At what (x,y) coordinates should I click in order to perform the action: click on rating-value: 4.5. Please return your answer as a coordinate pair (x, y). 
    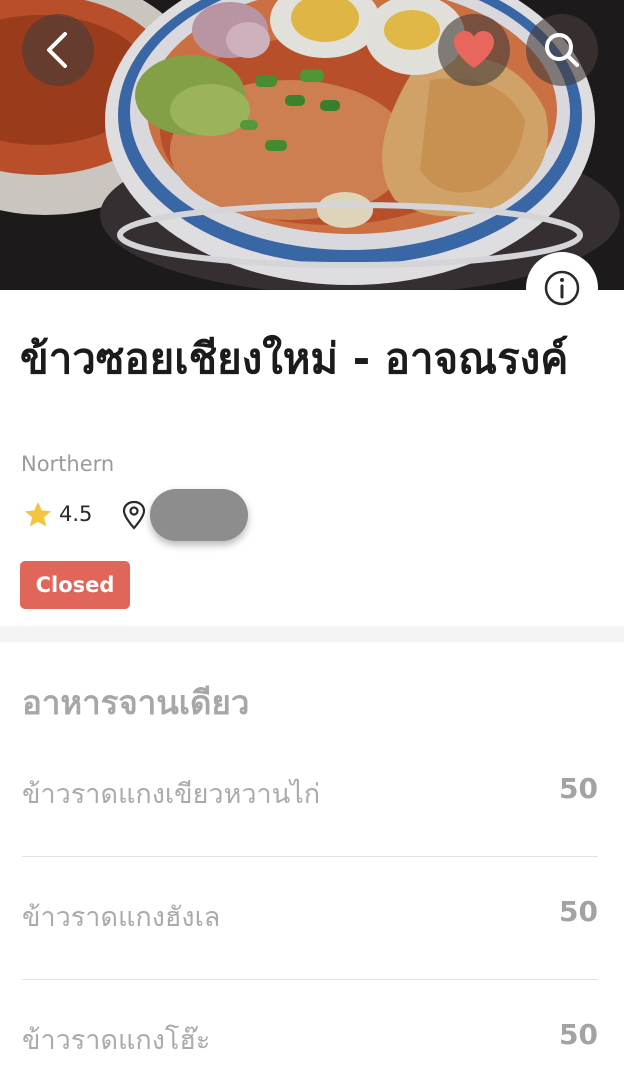
    Looking at the image, I should click on (76, 514).